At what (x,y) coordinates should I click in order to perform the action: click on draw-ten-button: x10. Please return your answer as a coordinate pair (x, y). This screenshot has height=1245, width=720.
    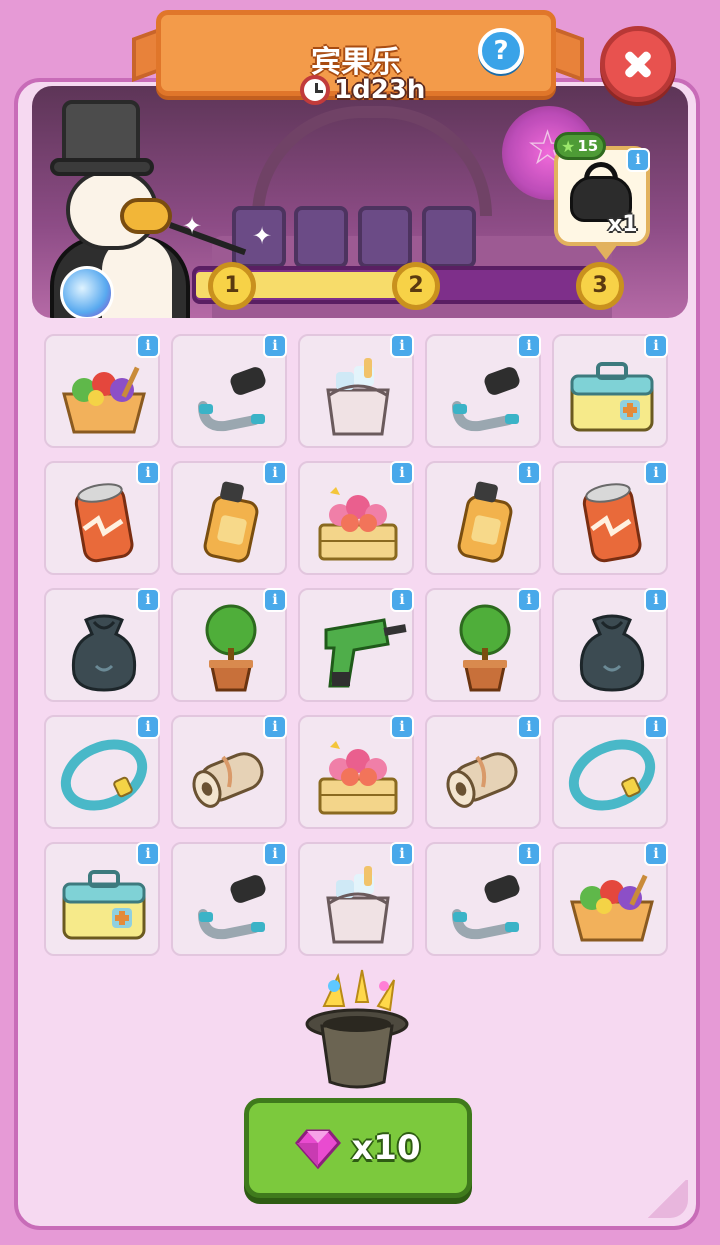
    Looking at the image, I should click on (358, 1148).